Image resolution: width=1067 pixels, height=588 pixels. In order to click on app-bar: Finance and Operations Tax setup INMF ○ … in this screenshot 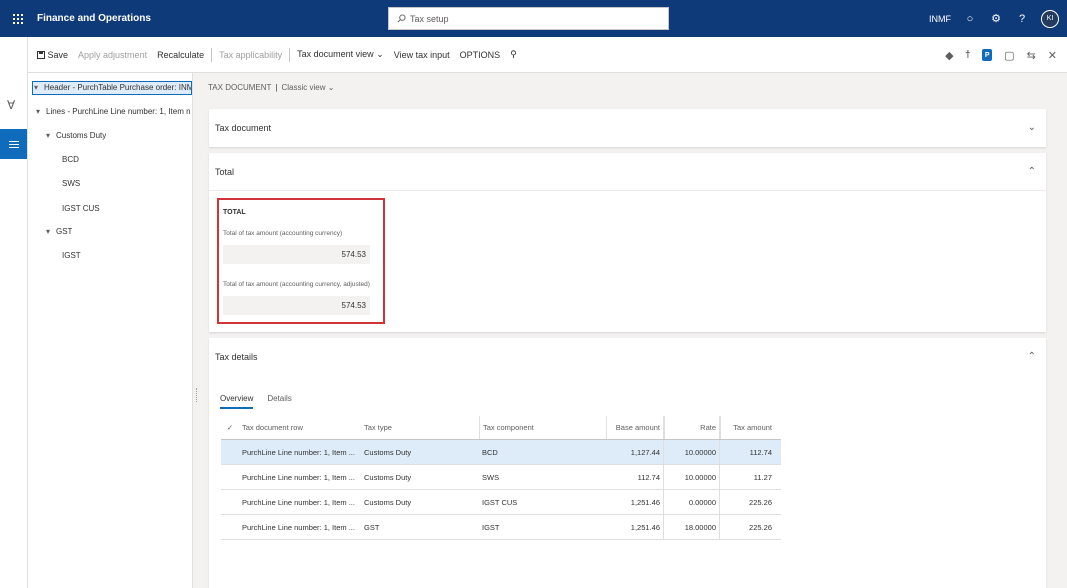, I will do `click(533, 18)`.